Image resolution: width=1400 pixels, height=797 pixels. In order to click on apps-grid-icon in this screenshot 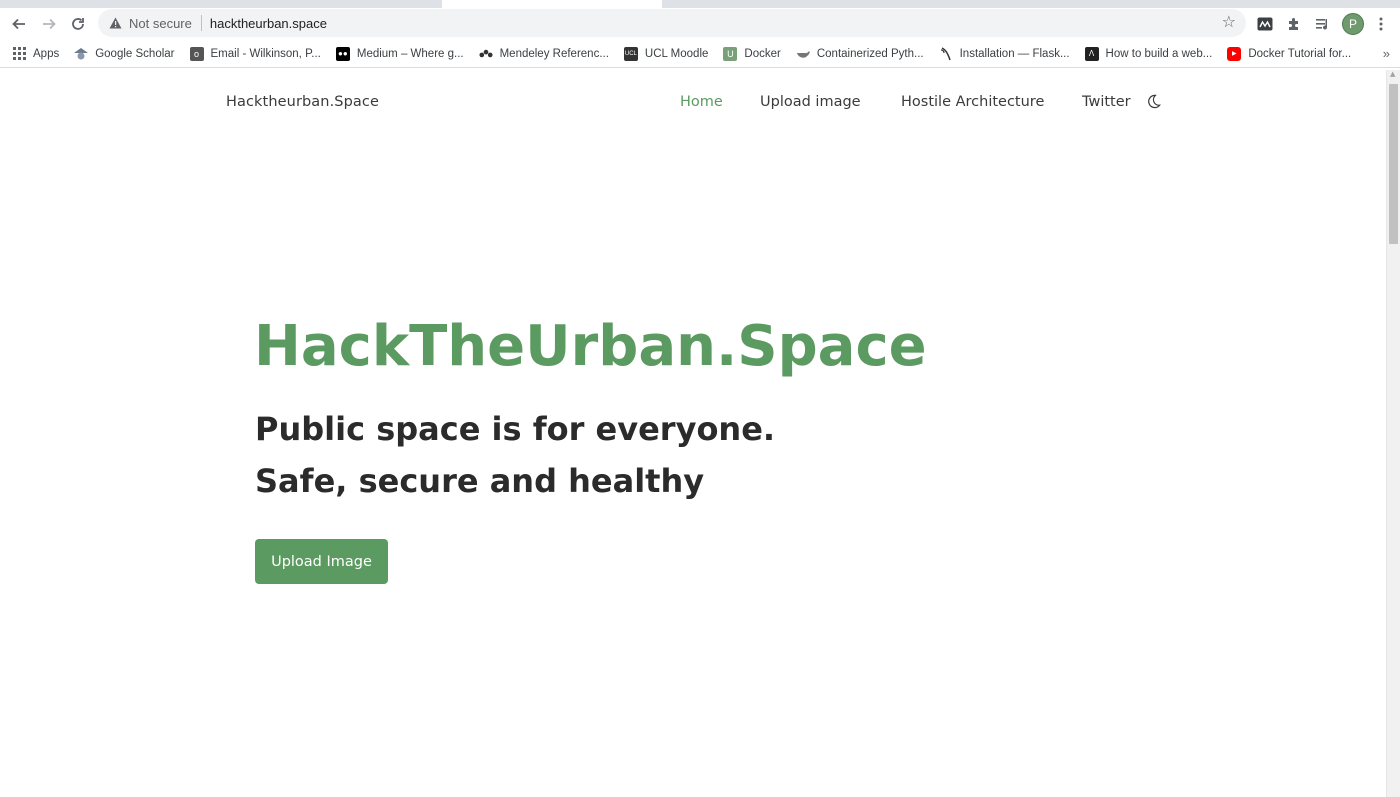, I will do `click(19, 54)`.